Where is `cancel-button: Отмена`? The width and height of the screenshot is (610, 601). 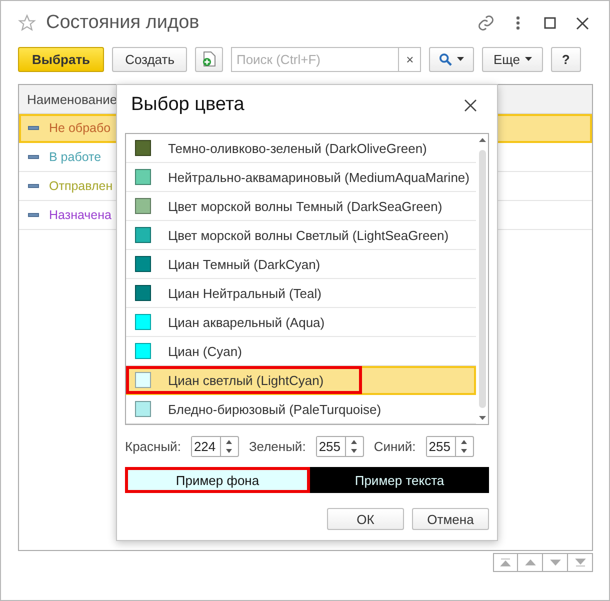
cancel-button: Отмена is located at coordinates (450, 519).